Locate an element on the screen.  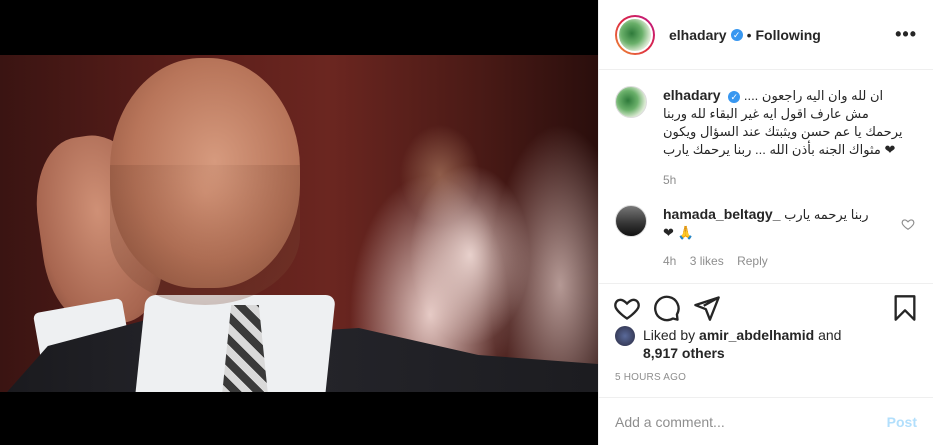
liker-avatar is located at coordinates (625, 336).